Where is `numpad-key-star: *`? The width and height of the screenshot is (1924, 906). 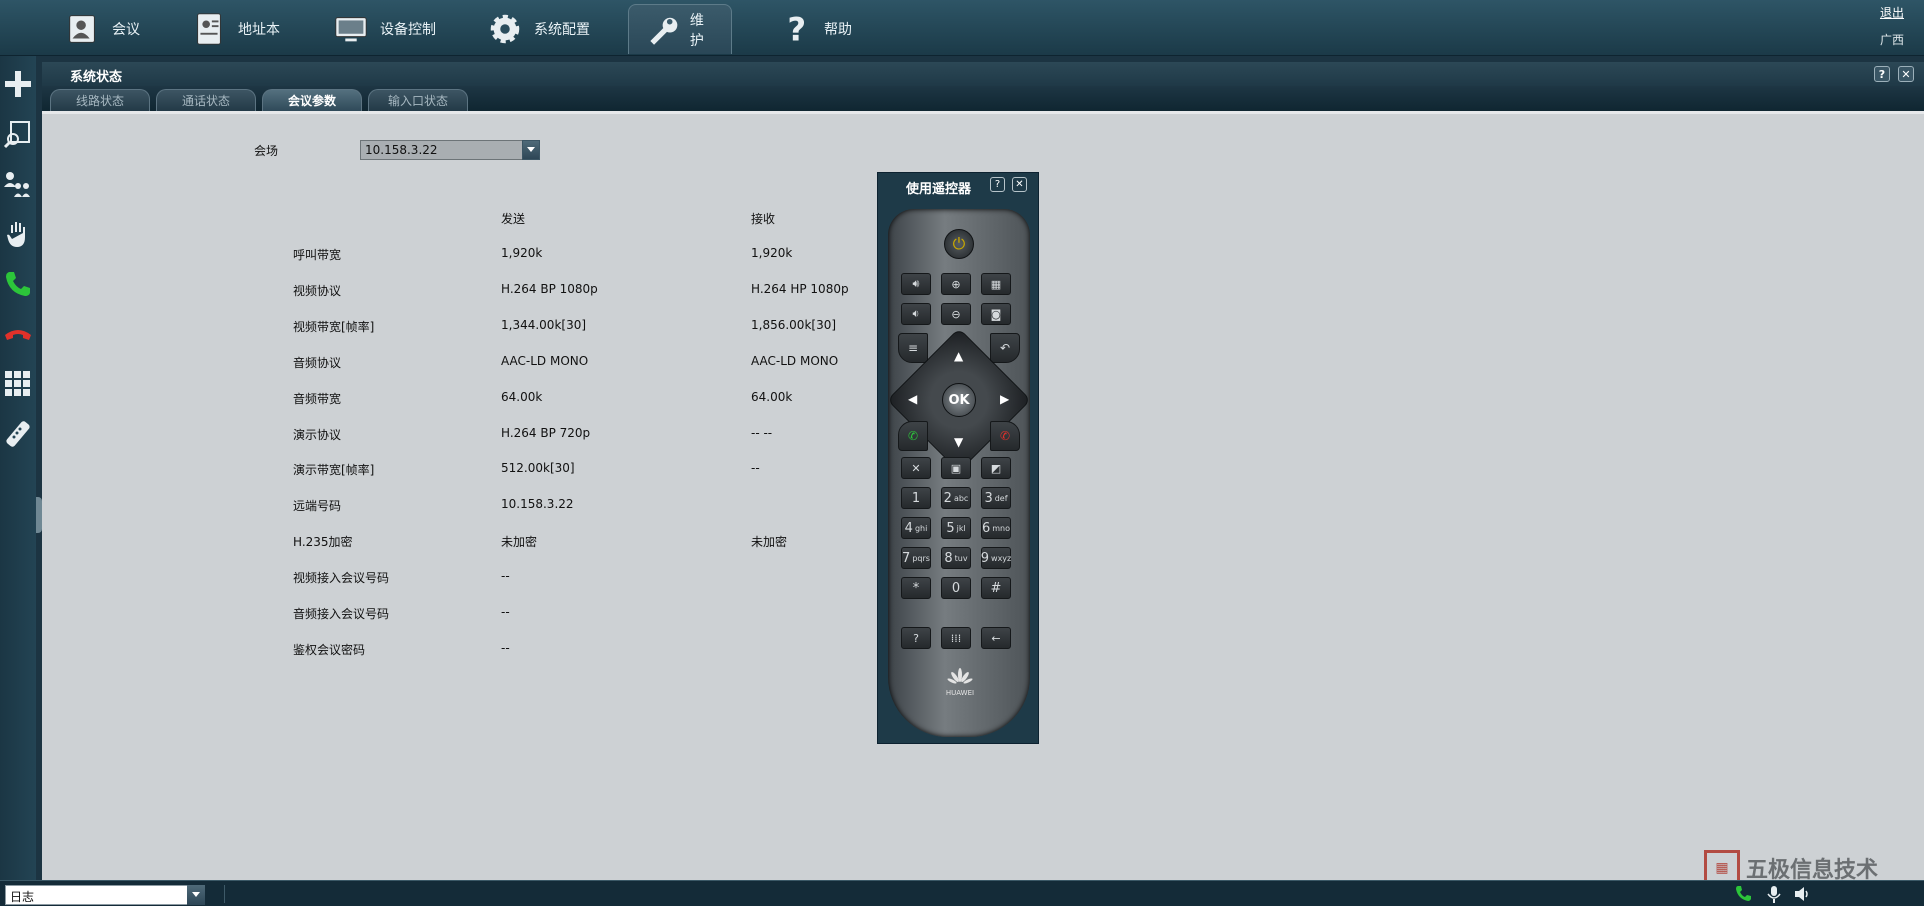 numpad-key-star: * is located at coordinates (916, 588).